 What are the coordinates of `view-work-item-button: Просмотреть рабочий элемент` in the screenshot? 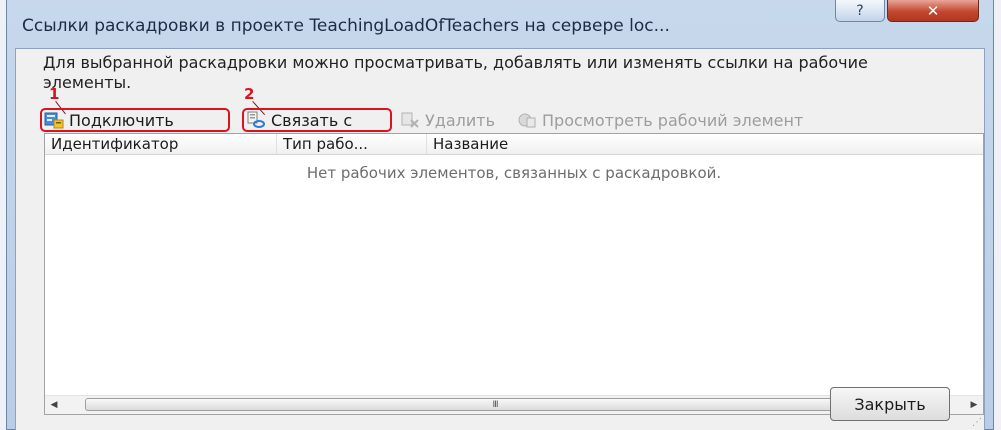 It's located at (661, 120).